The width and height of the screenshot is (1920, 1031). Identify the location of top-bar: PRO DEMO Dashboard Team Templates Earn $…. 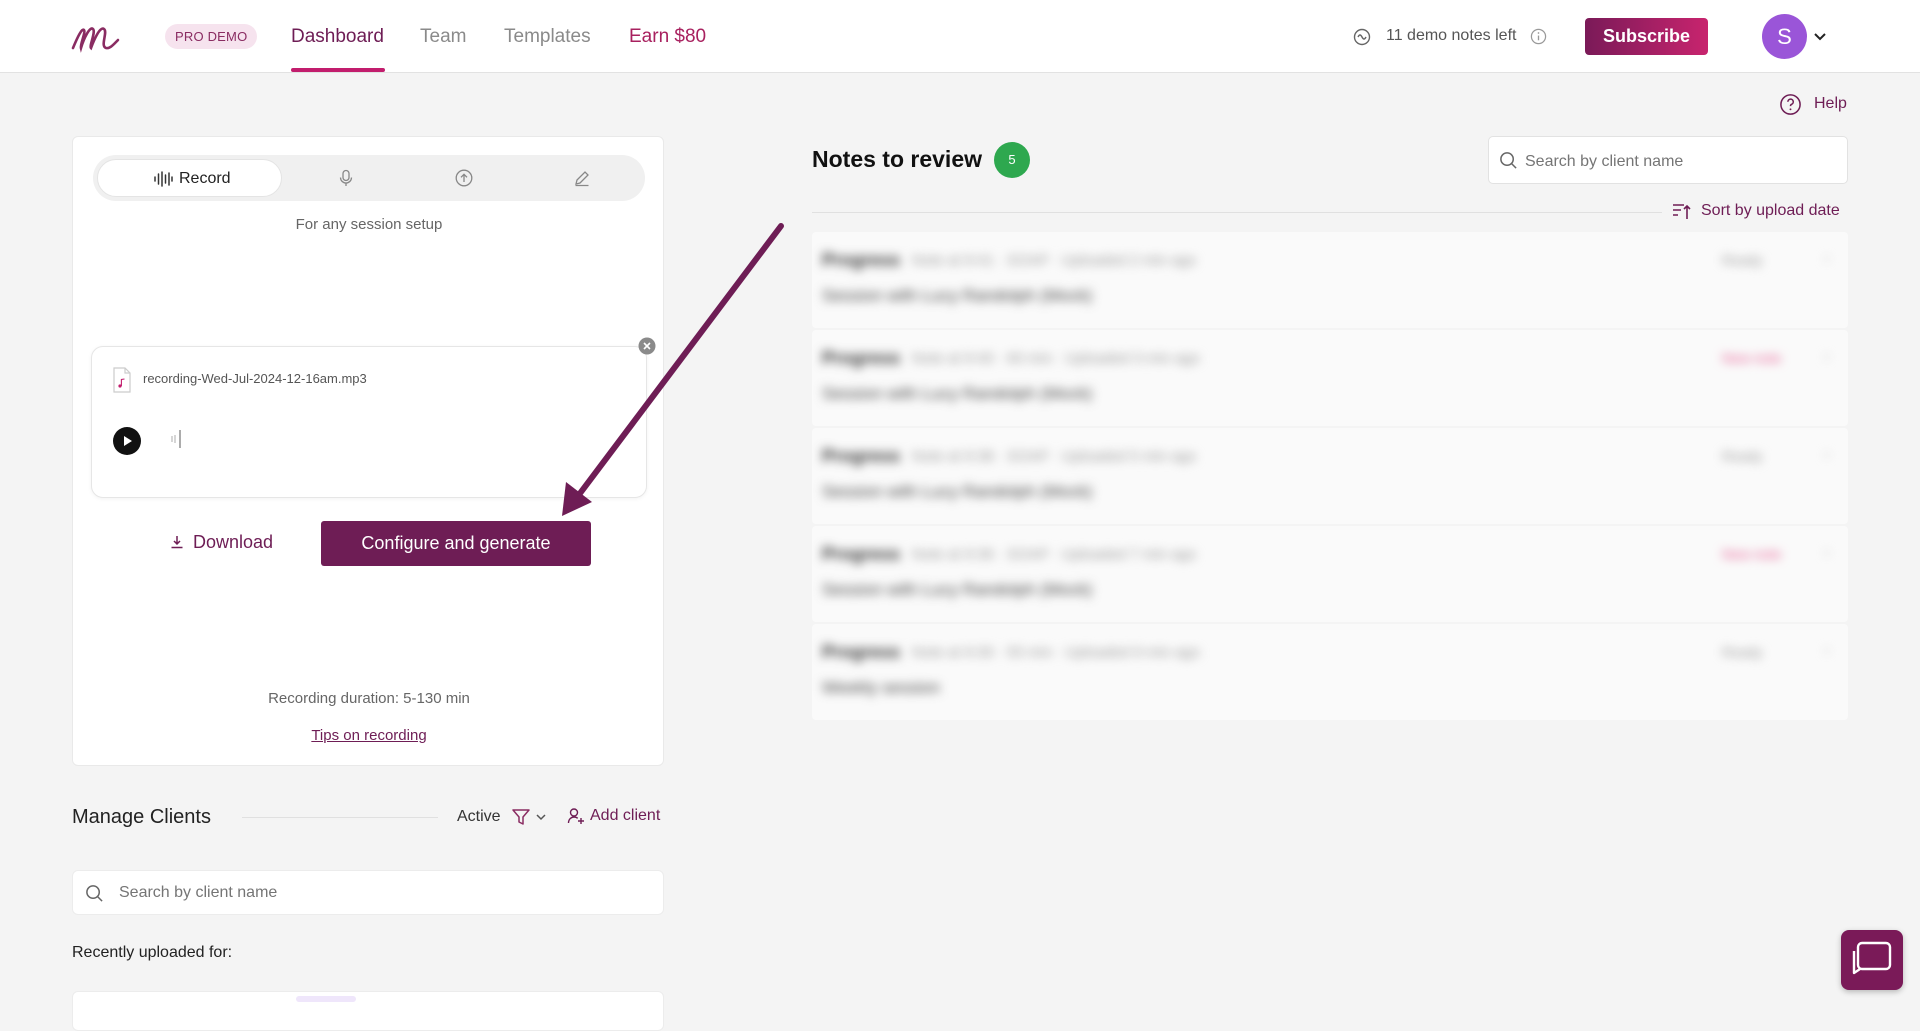
(960, 36).